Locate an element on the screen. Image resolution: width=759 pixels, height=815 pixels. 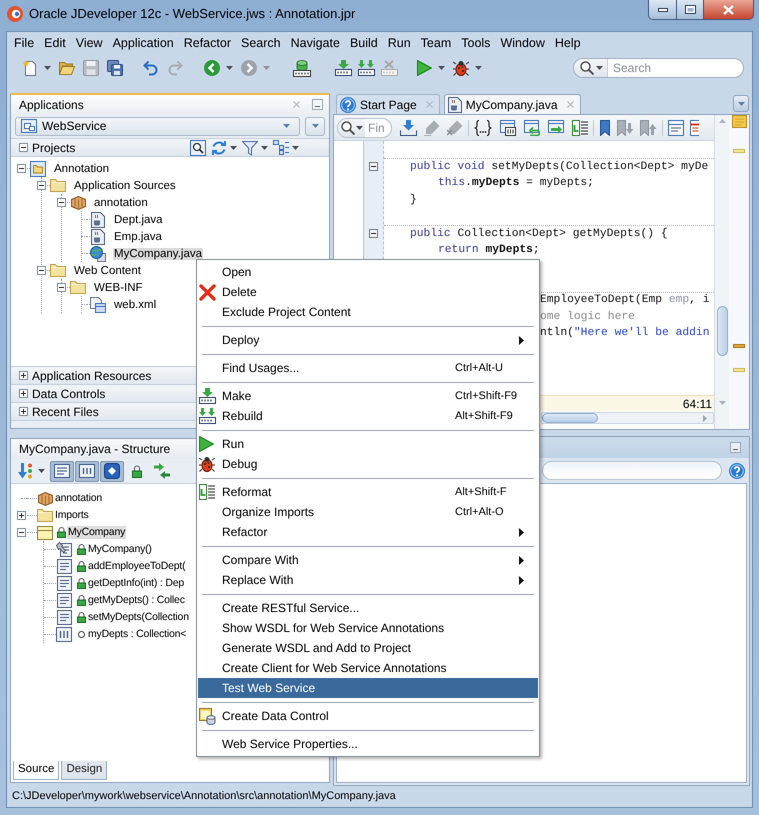
window-icon is located at coordinates (508, 128).